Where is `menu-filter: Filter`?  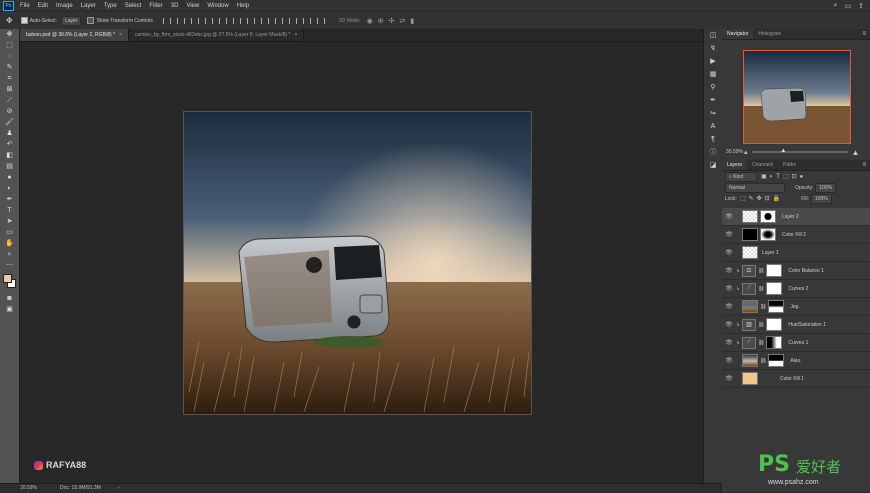
menu-filter: Filter is located at coordinates (155, 6).